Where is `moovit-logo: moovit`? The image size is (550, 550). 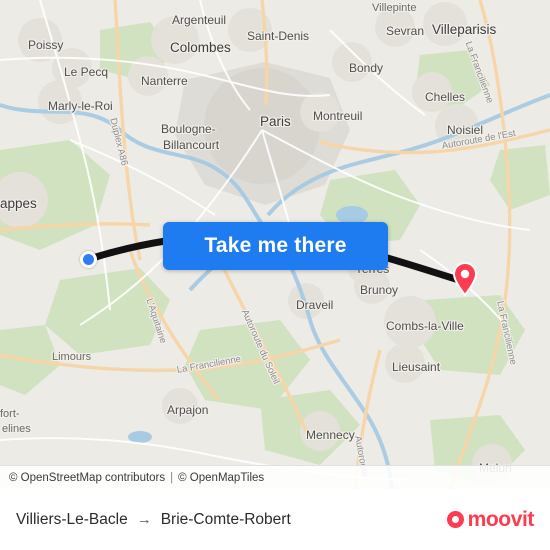
moovit-logo: moovit is located at coordinates (490, 519).